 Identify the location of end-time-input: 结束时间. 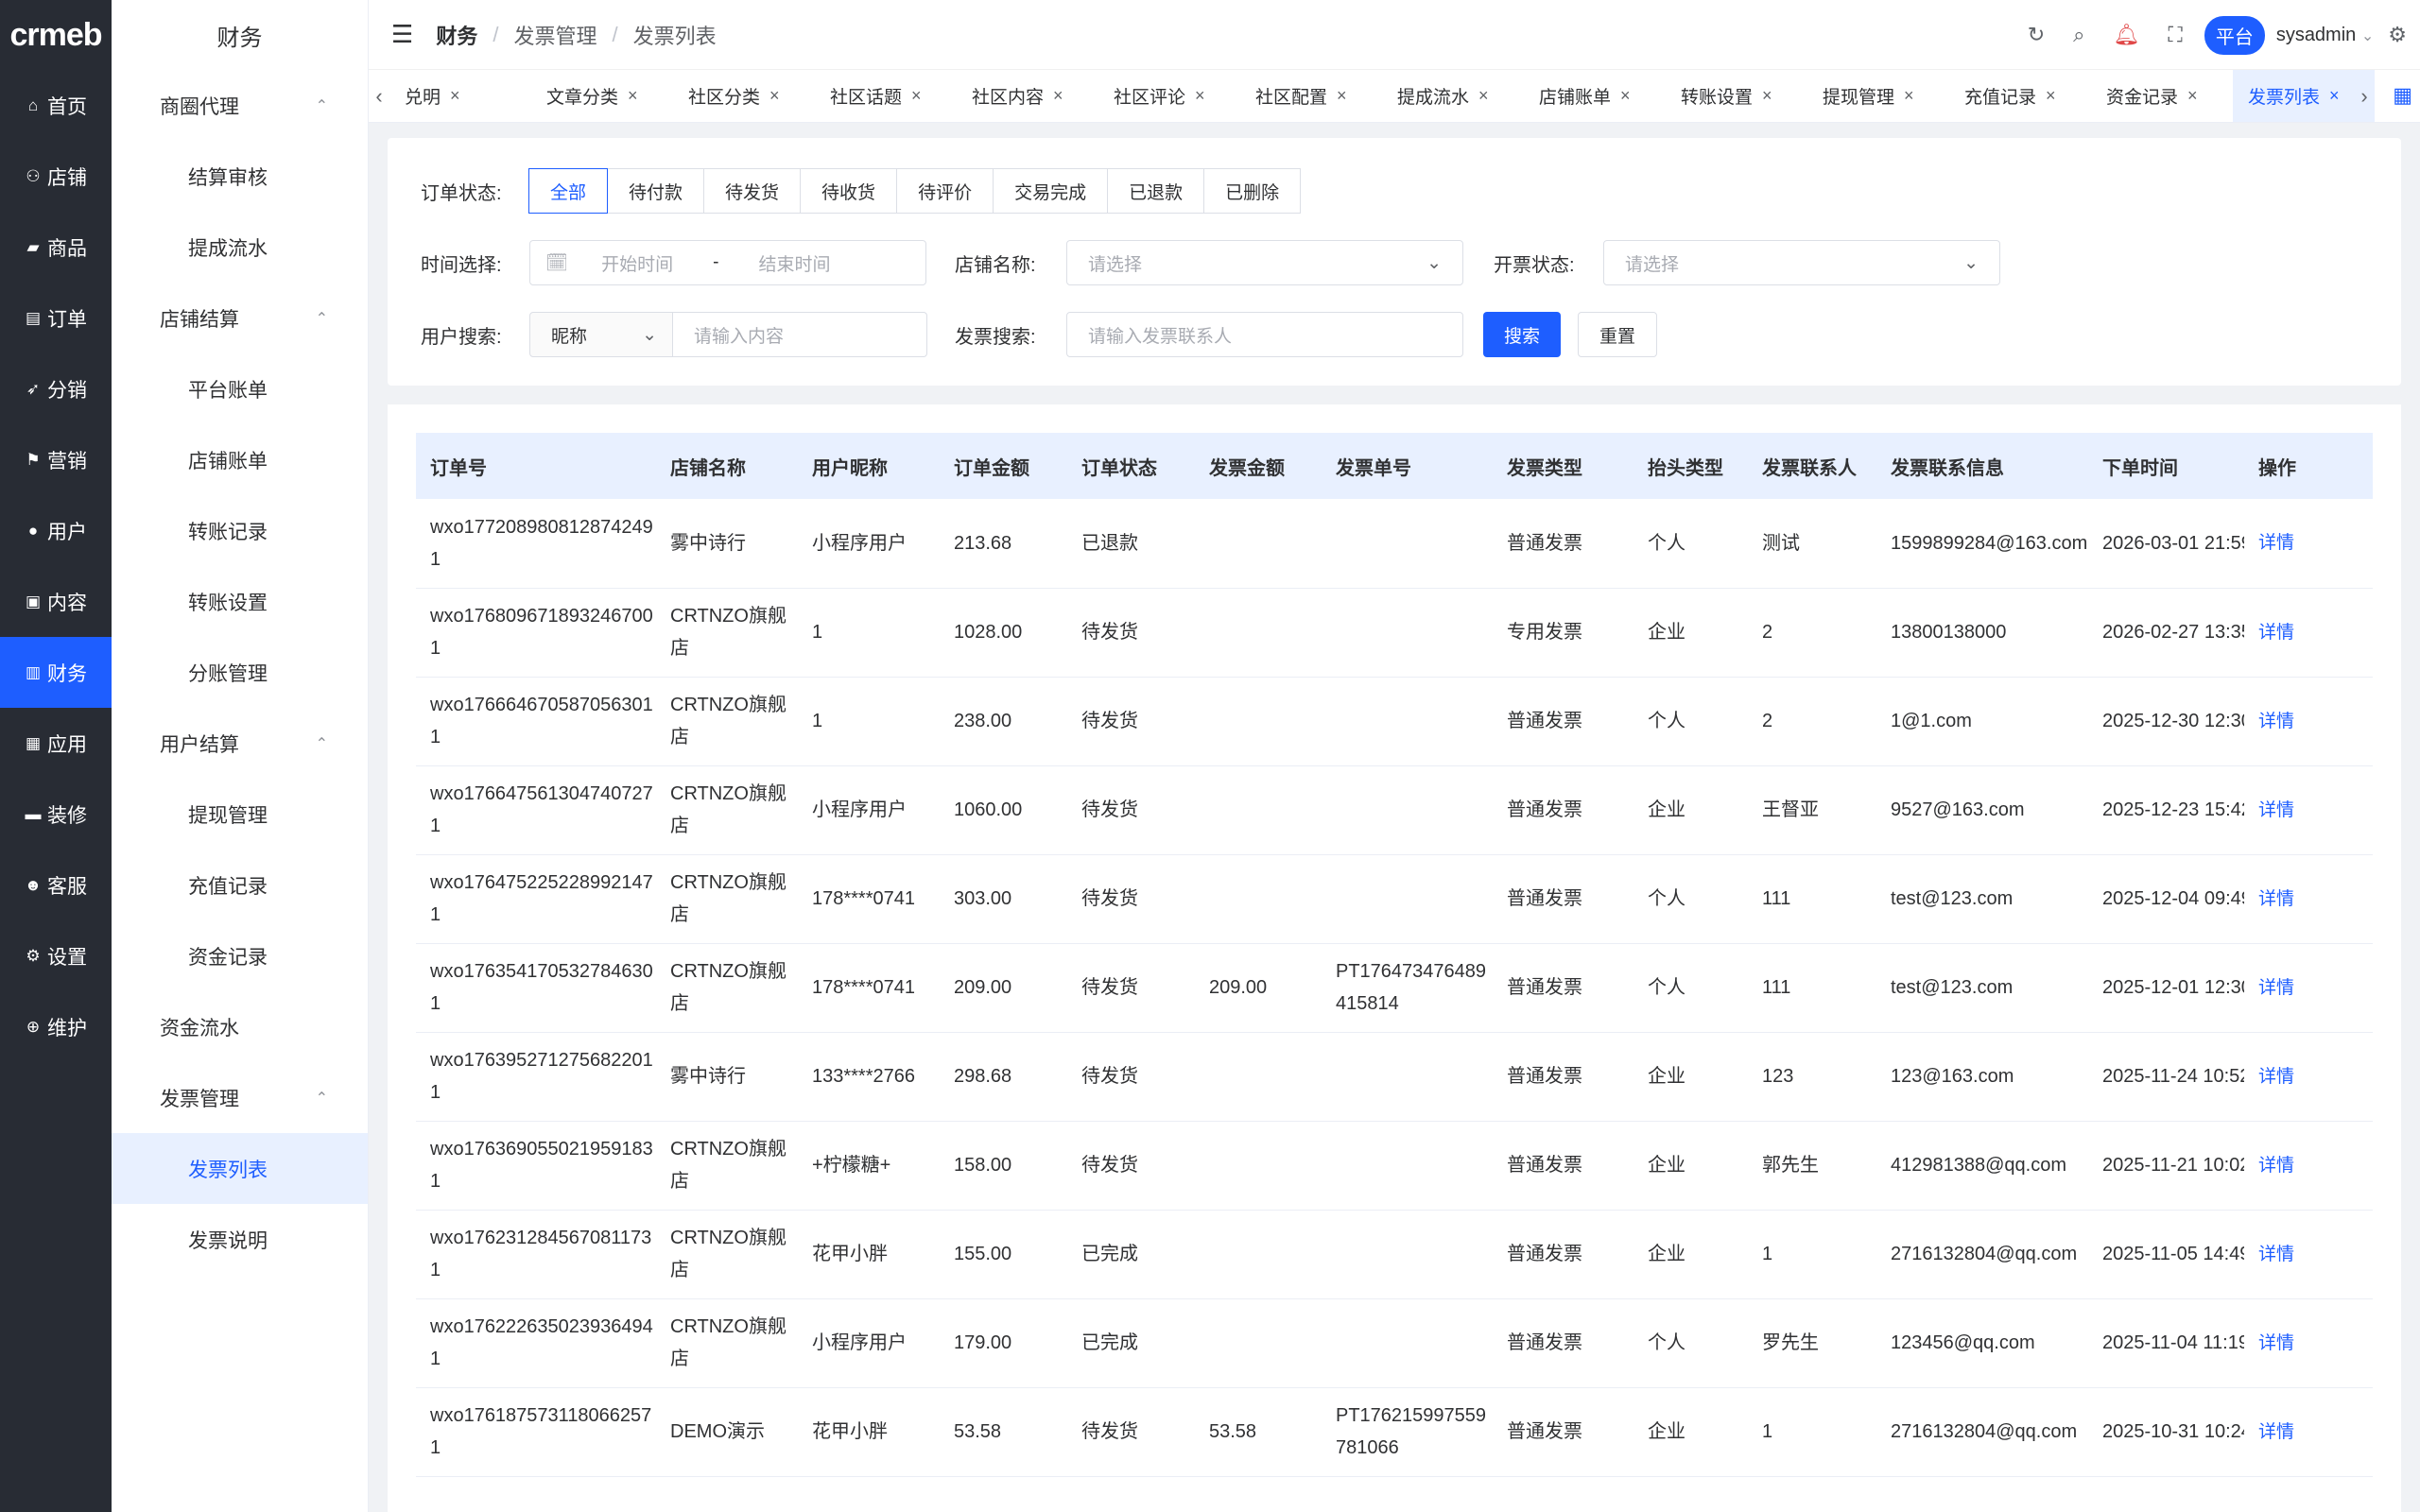
(794, 263).